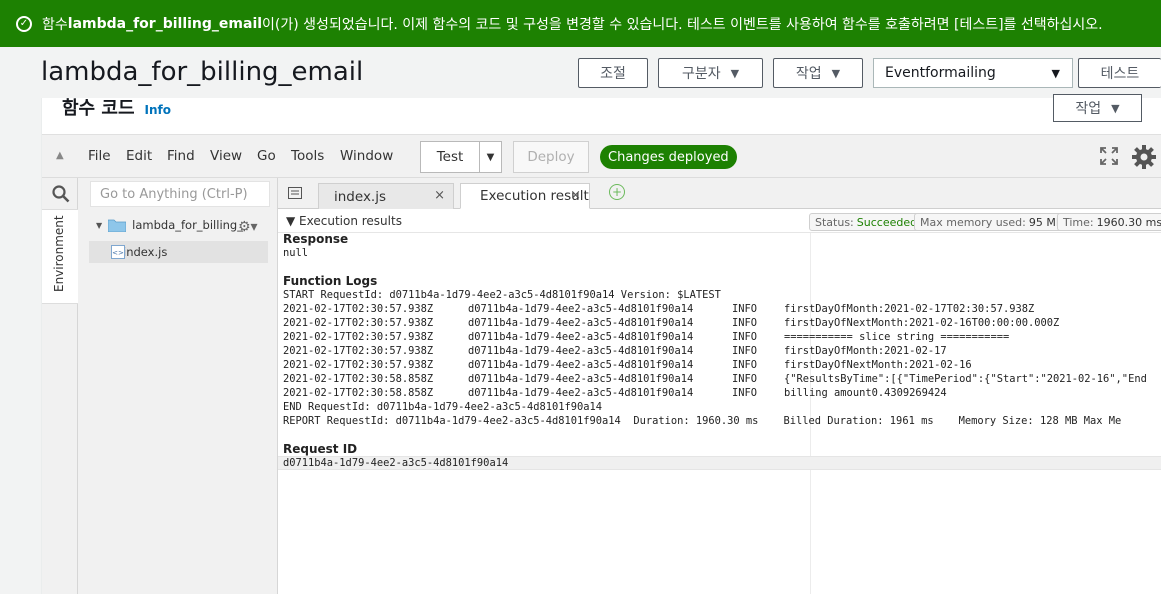 The height and width of the screenshot is (594, 1161). I want to click on check-circle-icon: ✓, so click(24, 23).